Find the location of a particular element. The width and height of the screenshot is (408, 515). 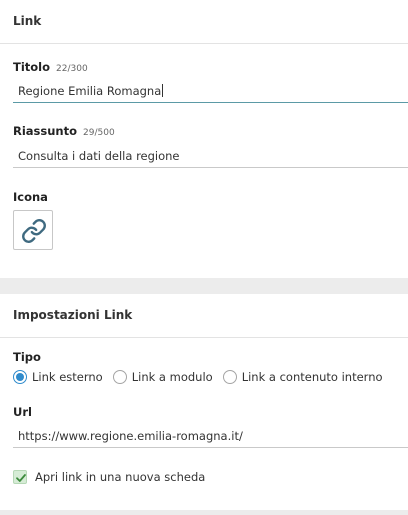

checkmark-icon is located at coordinates (21, 478).